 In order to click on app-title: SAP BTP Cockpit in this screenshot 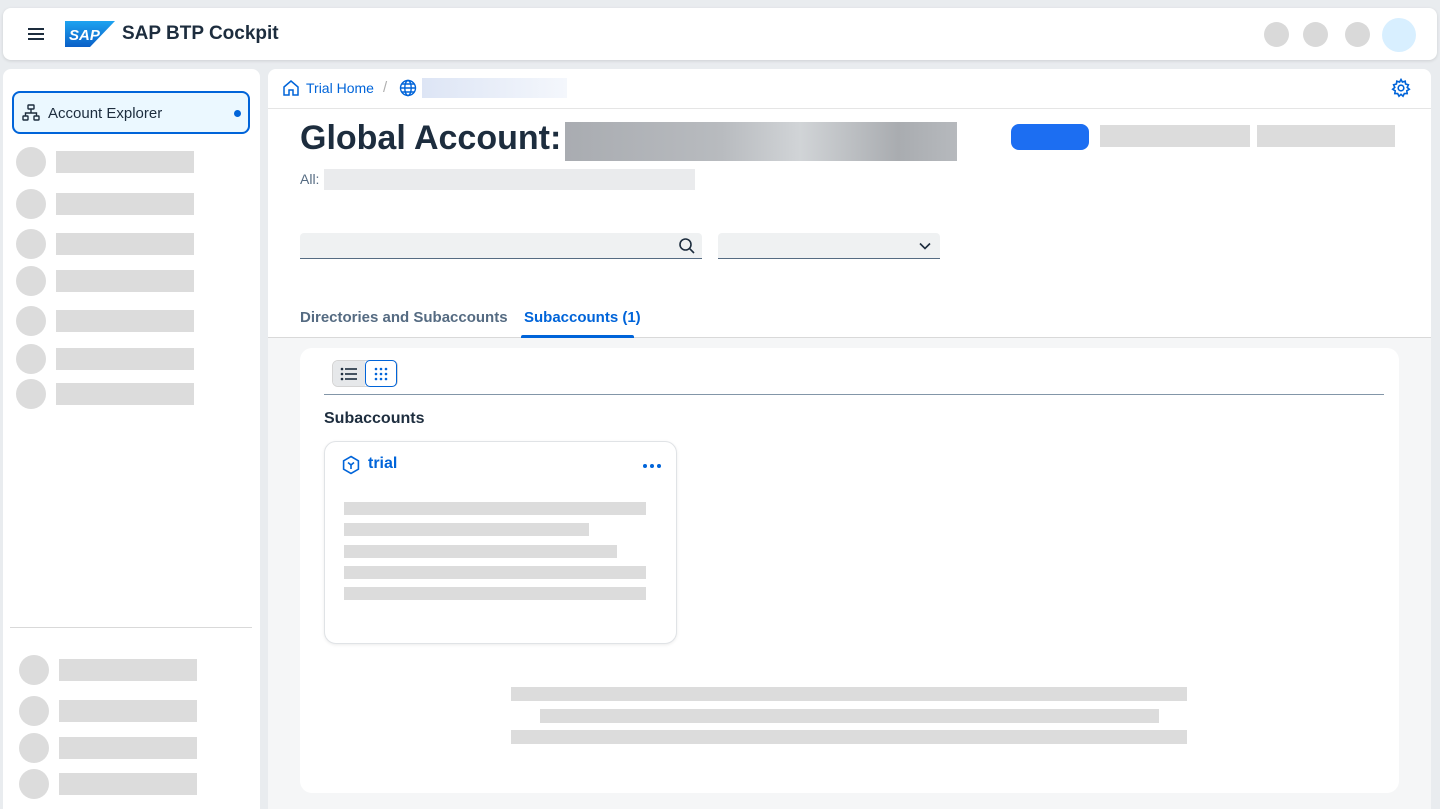, I will do `click(200, 33)`.